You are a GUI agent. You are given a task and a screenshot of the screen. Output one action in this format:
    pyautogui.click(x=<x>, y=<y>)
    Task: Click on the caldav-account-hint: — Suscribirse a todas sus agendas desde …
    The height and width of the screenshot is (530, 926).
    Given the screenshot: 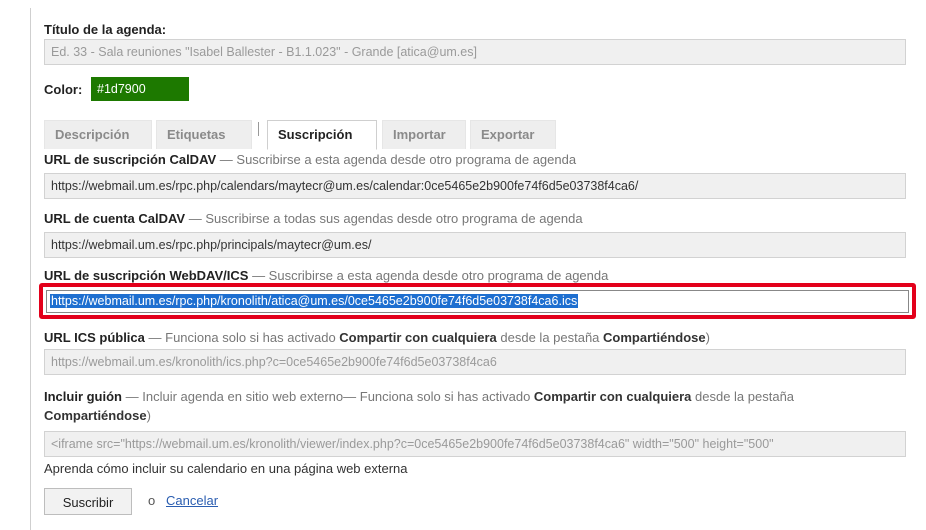 What is the action you would take?
    pyautogui.click(x=385, y=218)
    